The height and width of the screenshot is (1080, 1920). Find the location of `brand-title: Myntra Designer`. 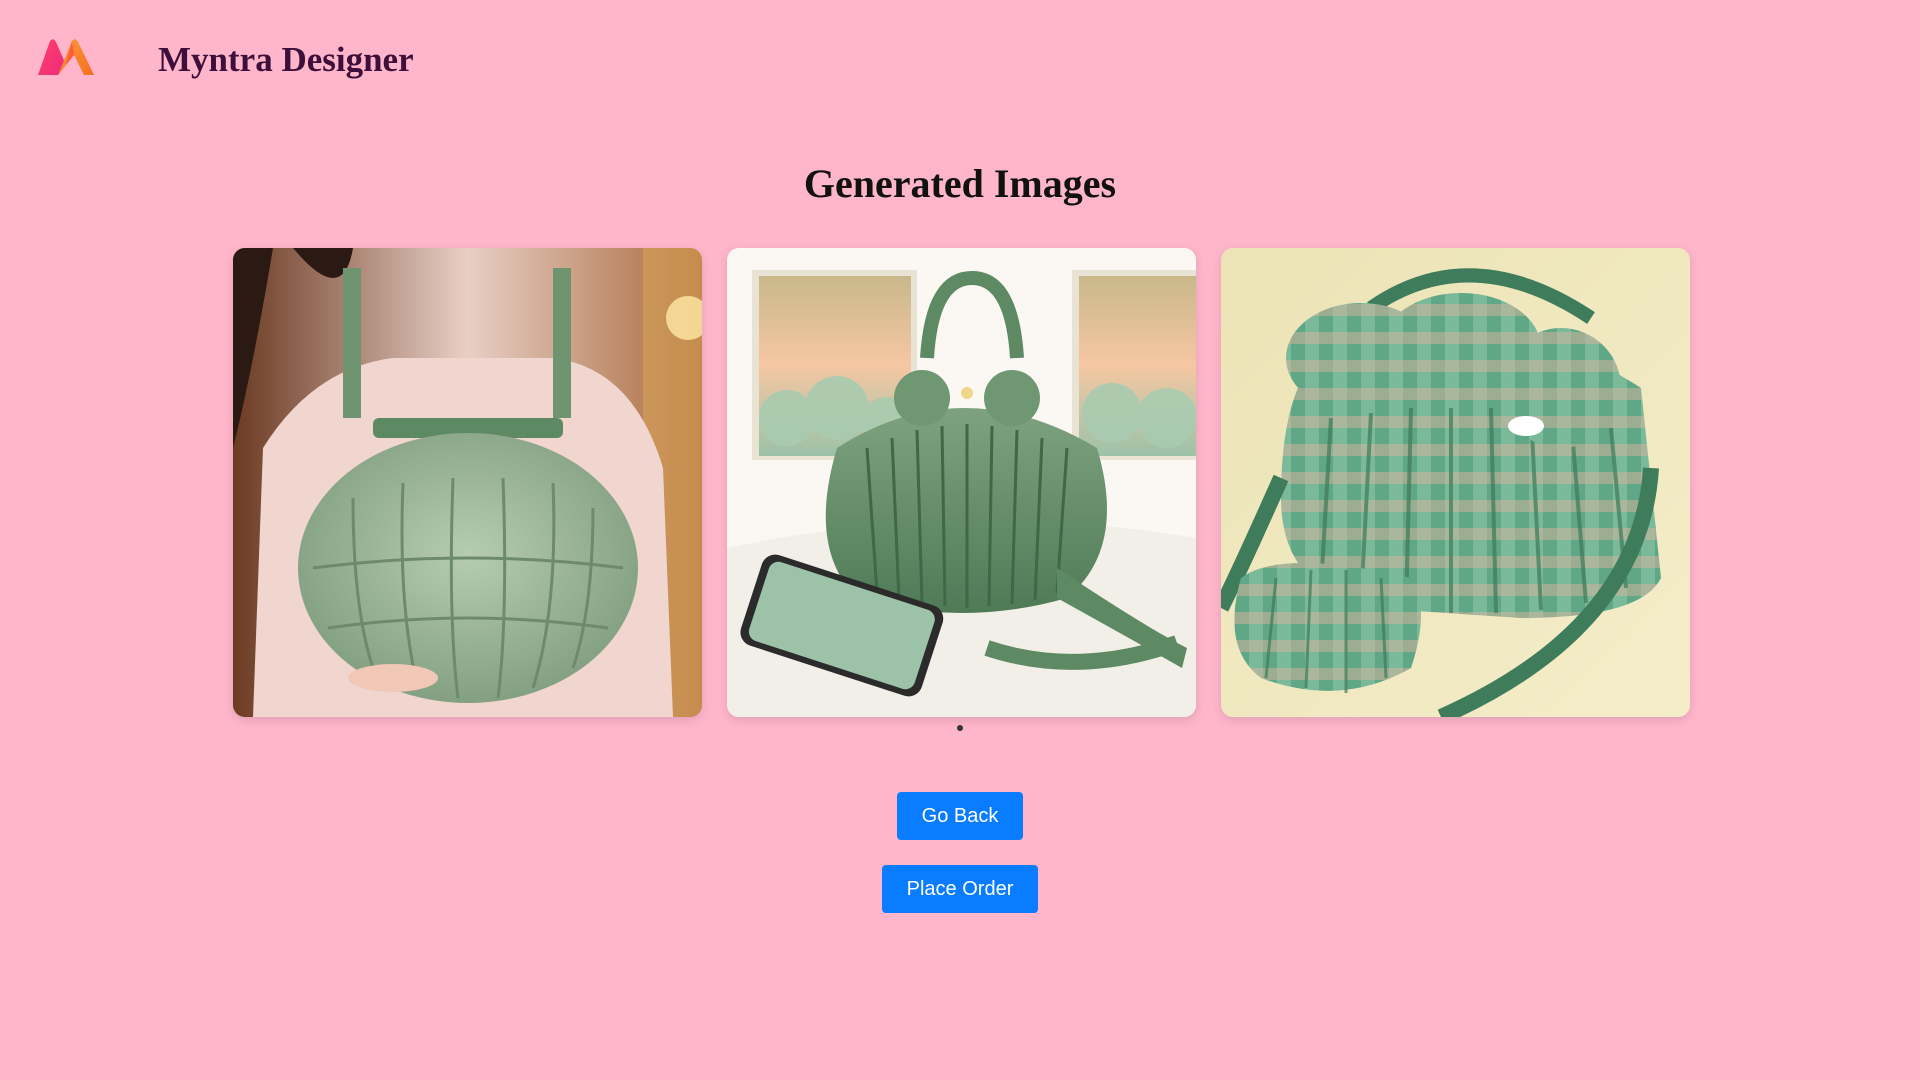

brand-title: Myntra Designer is located at coordinates (286, 59).